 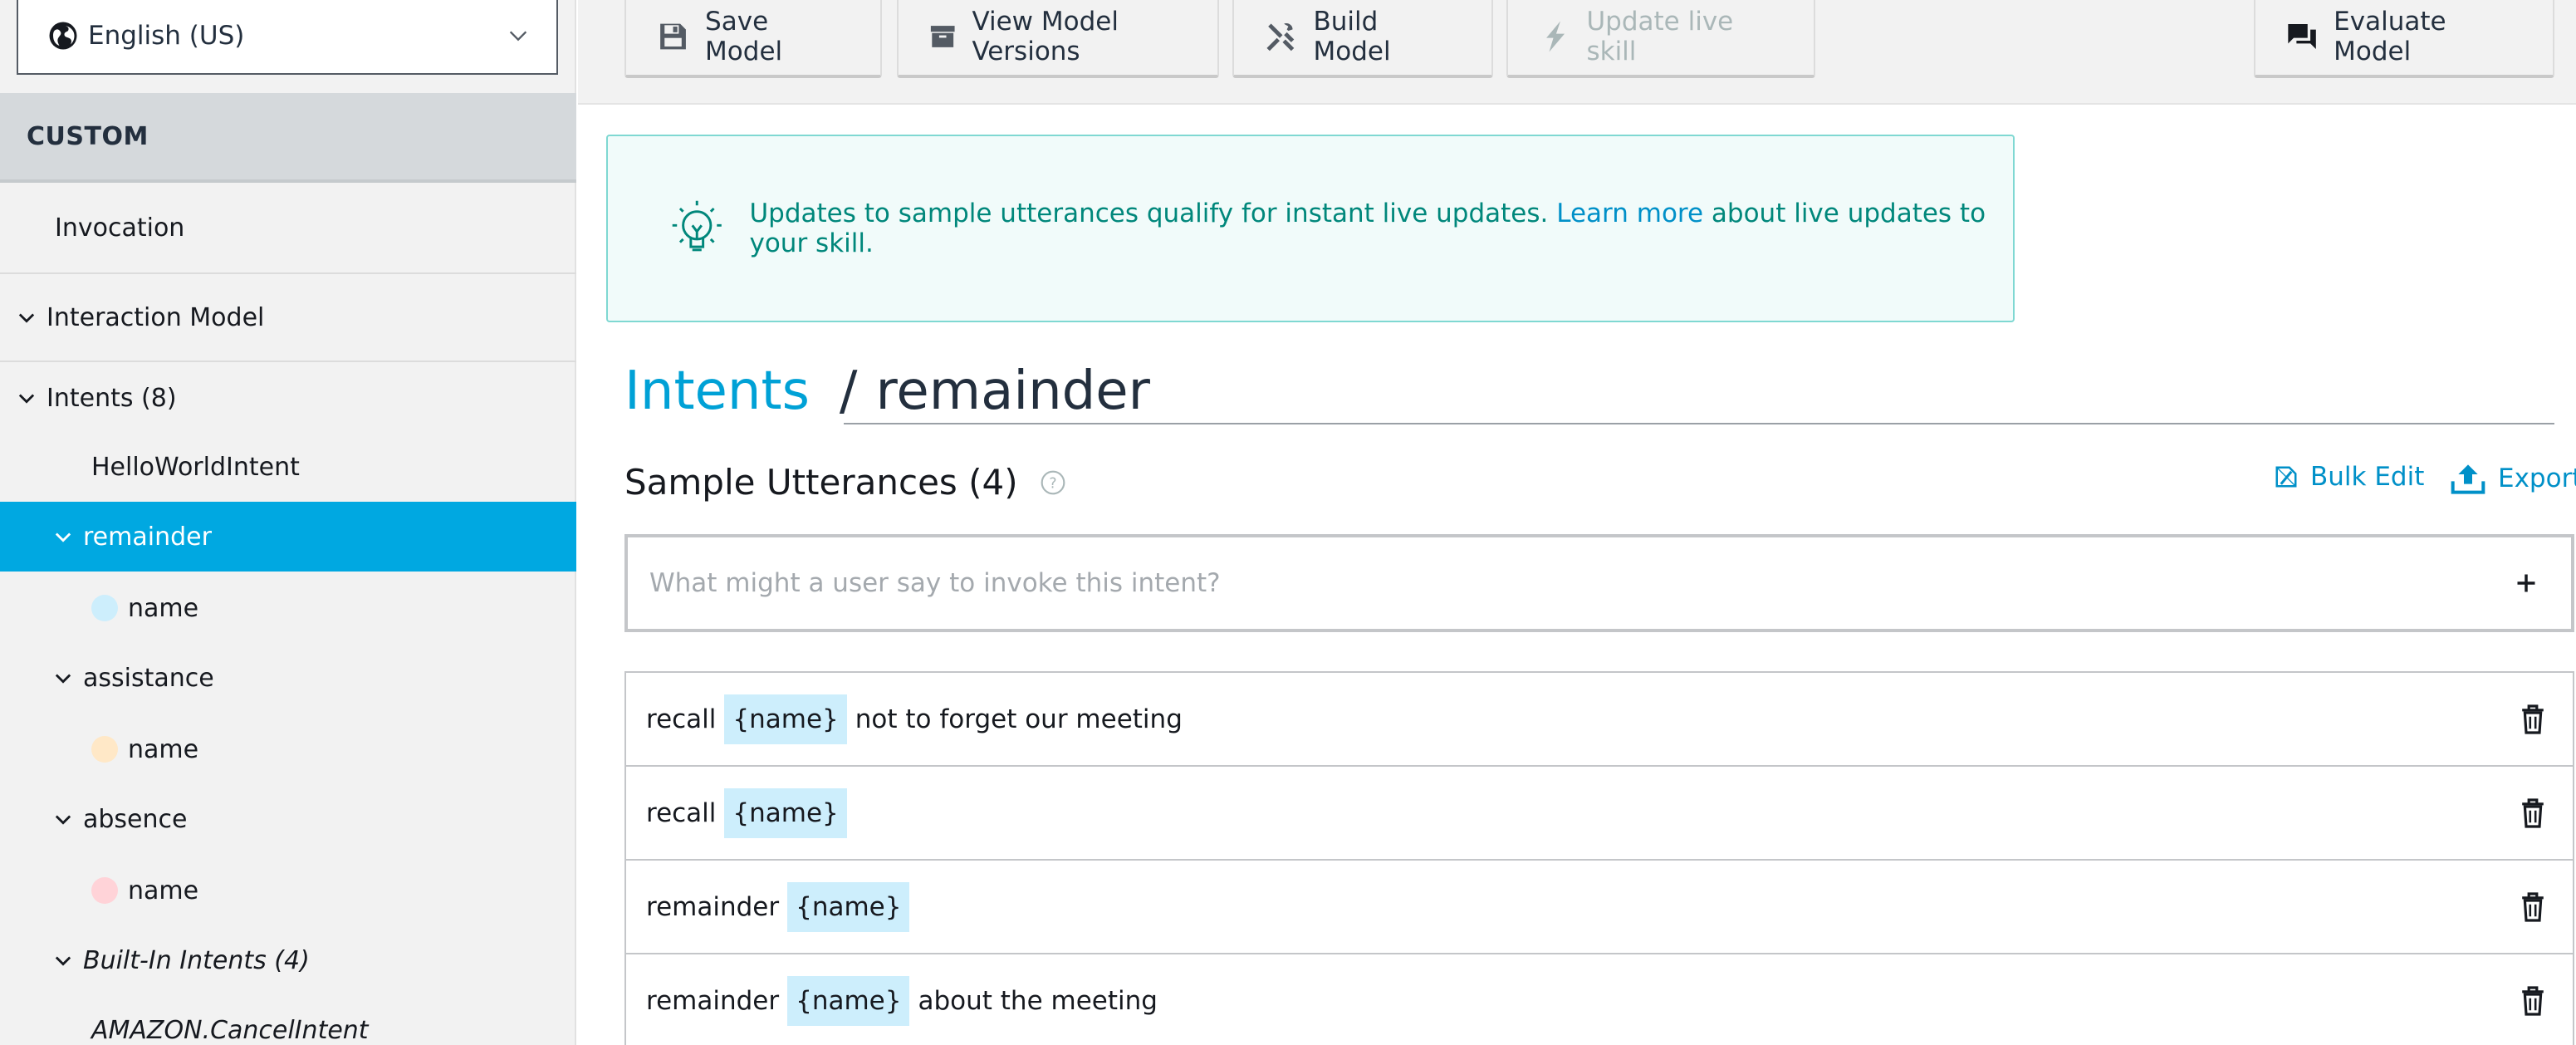 What do you see at coordinates (288, 229) in the screenshot?
I see `sidebar-item-invocation: Invocation` at bounding box center [288, 229].